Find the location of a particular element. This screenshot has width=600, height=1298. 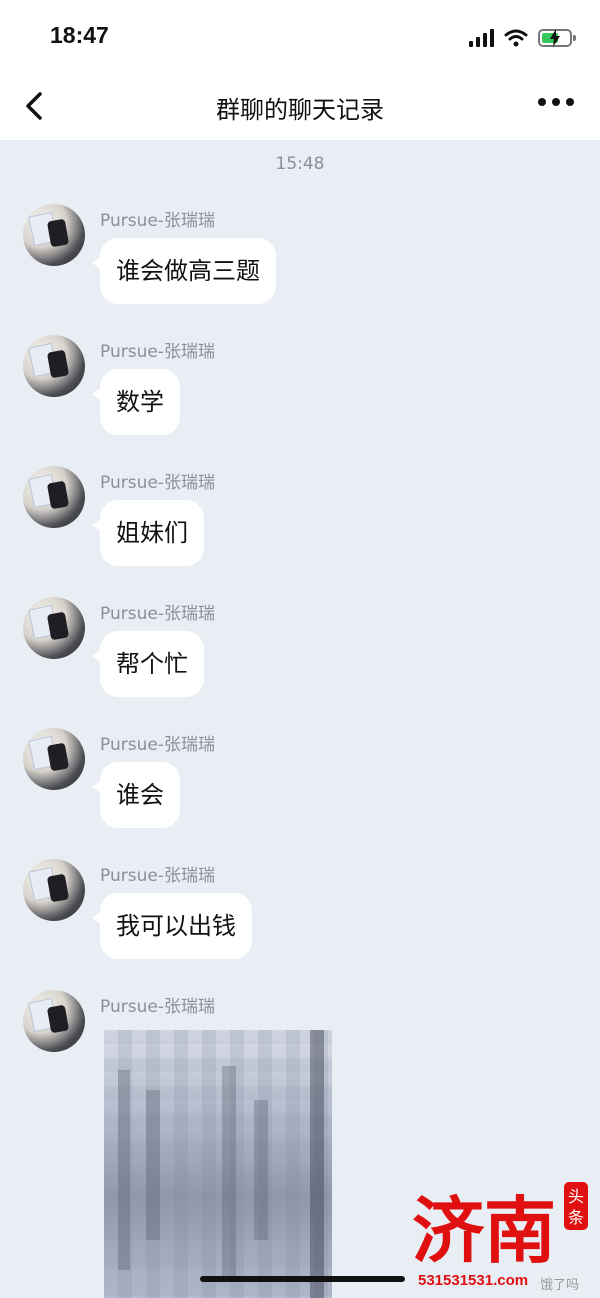

message-bubble: 谁会 is located at coordinates (136, 795).